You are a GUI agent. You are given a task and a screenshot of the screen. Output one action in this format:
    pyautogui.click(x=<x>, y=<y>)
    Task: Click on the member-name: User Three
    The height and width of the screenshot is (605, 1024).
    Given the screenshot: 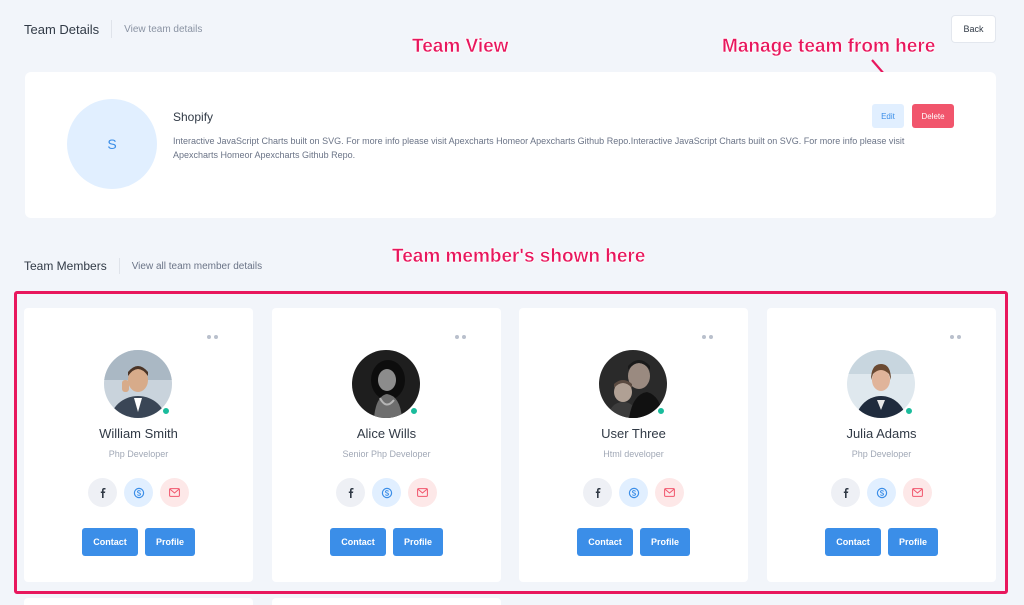 What is the action you would take?
    pyautogui.click(x=633, y=433)
    